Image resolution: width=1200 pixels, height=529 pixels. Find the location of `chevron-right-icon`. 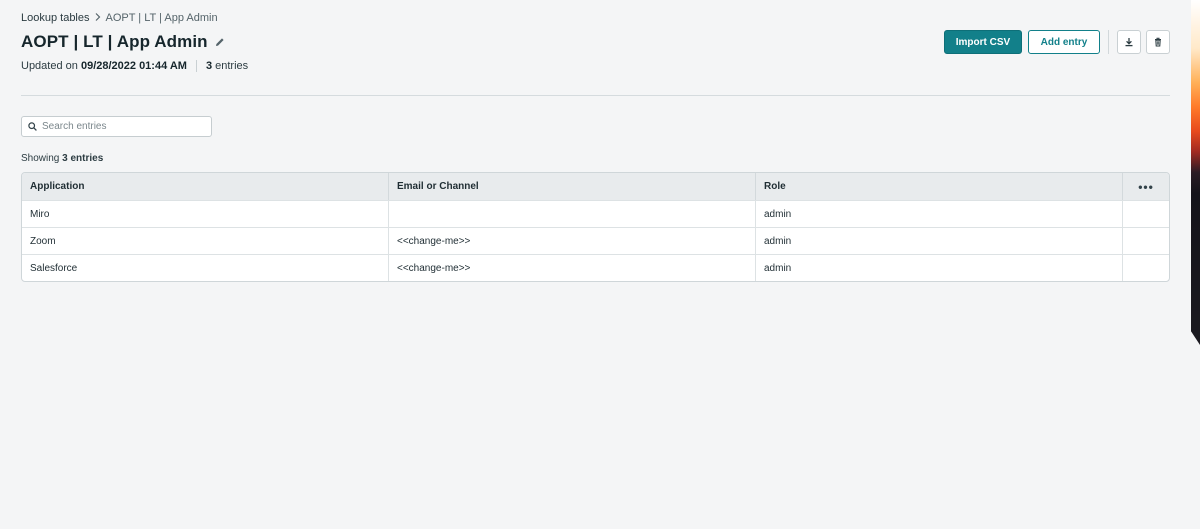

chevron-right-icon is located at coordinates (98, 18).